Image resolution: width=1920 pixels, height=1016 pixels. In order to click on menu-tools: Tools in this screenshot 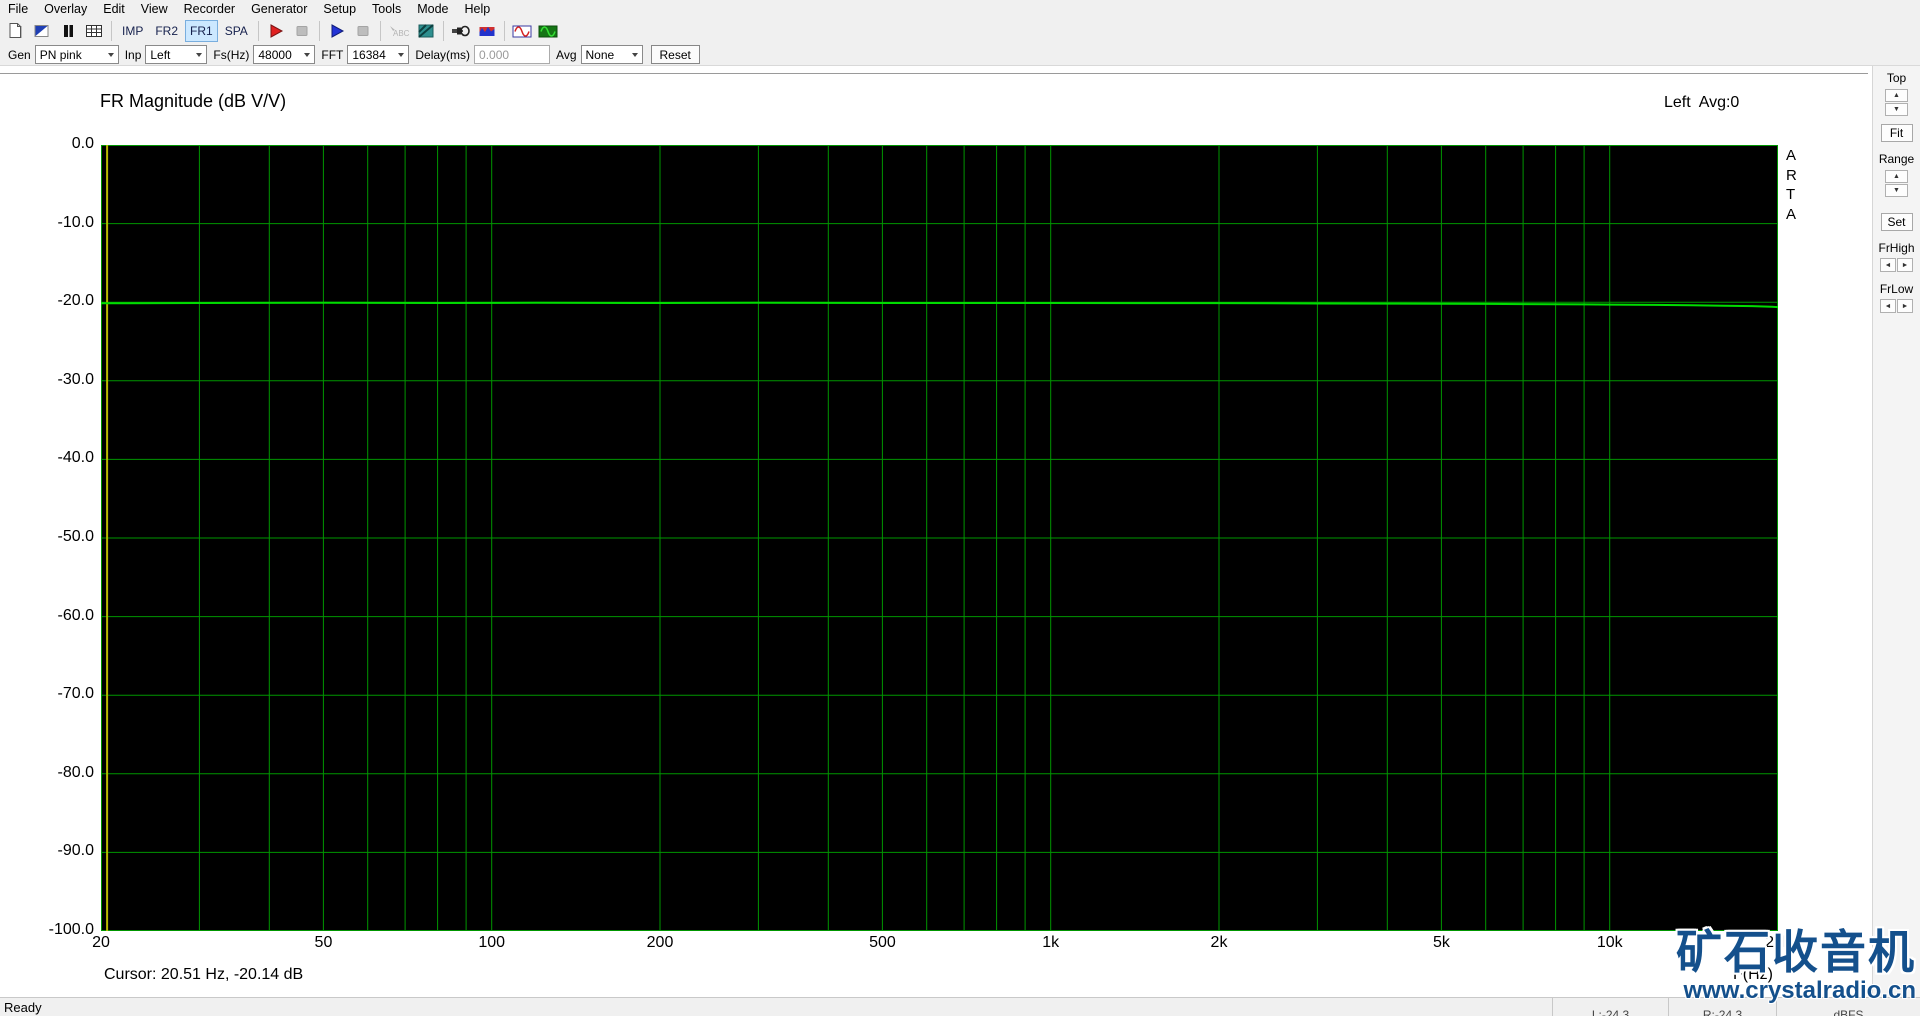, I will do `click(386, 9)`.